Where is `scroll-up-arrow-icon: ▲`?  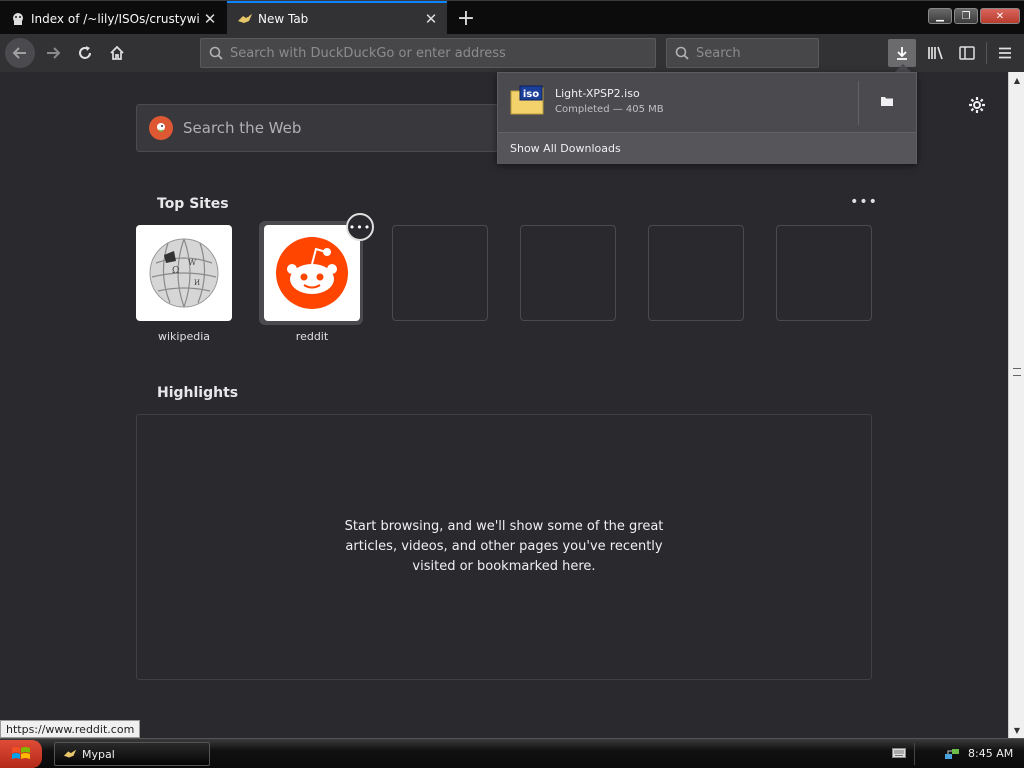 scroll-up-arrow-icon: ▲ is located at coordinates (1016, 80).